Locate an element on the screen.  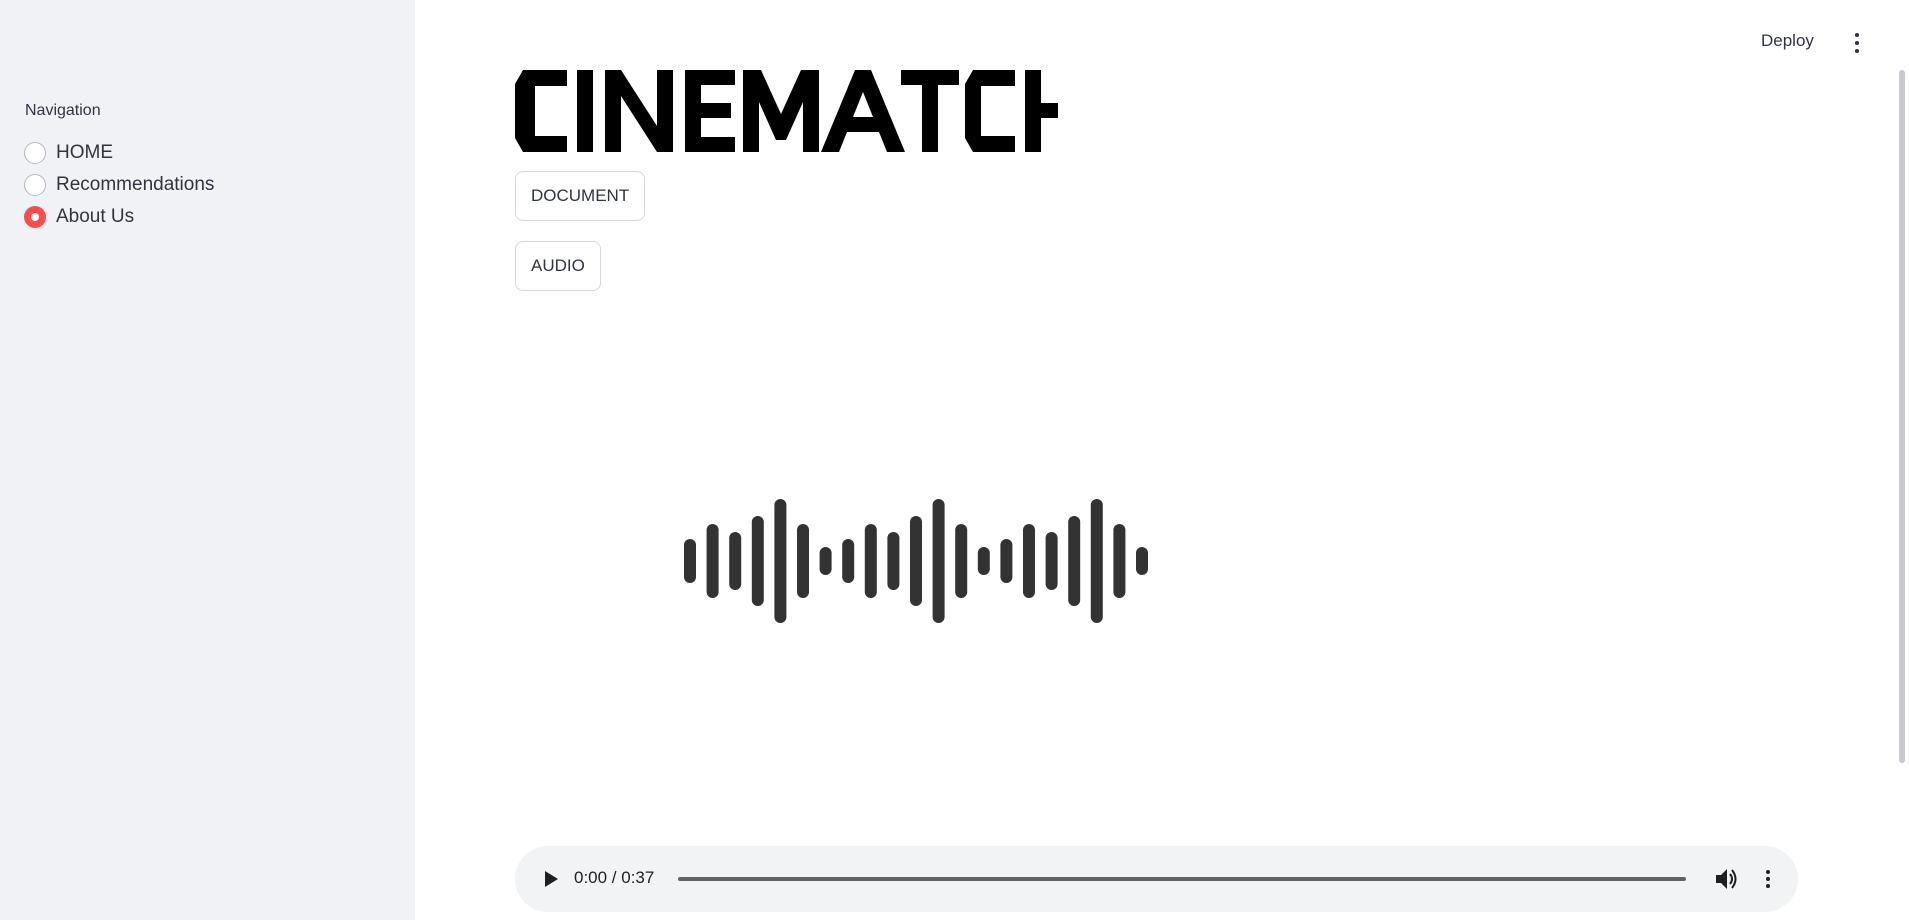
navigation-label: Navigation is located at coordinates (63, 110).